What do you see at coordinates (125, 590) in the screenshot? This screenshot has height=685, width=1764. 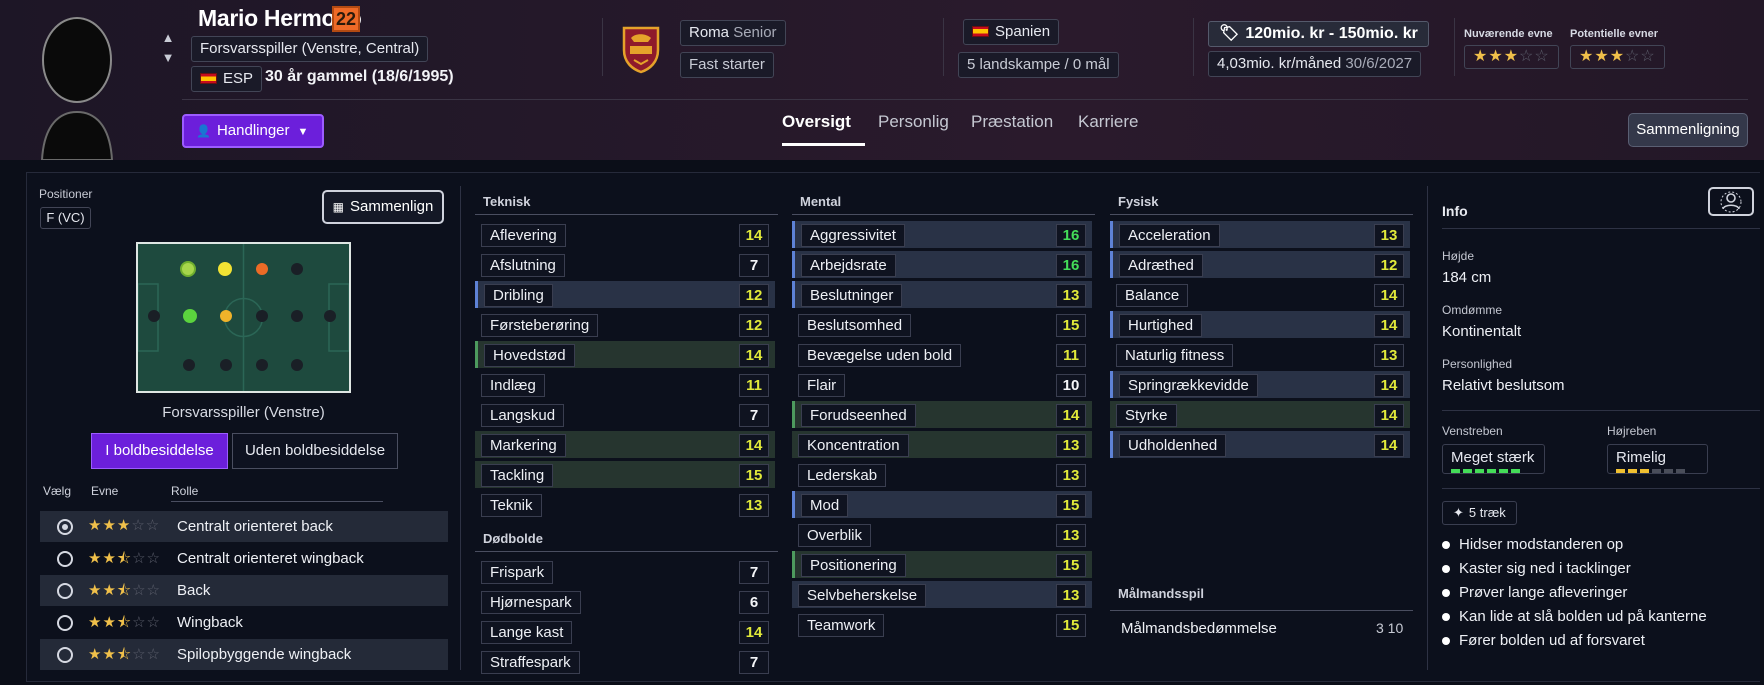 I see `role-stars: ★★⯪☆☆` at bounding box center [125, 590].